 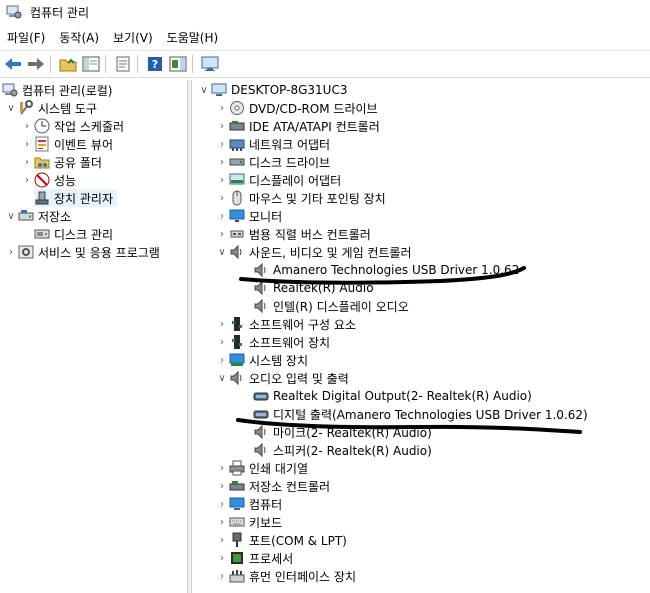 What do you see at coordinates (313, 108) in the screenshot?
I see `tree-item-label: DVD/CD-ROM 드라이브` at bounding box center [313, 108].